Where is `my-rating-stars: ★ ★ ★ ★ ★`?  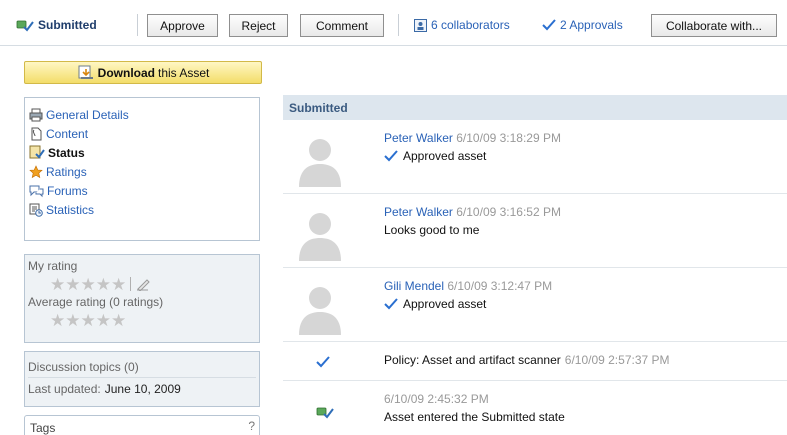 my-rating-stars: ★ ★ ★ ★ ★ is located at coordinates (153, 284).